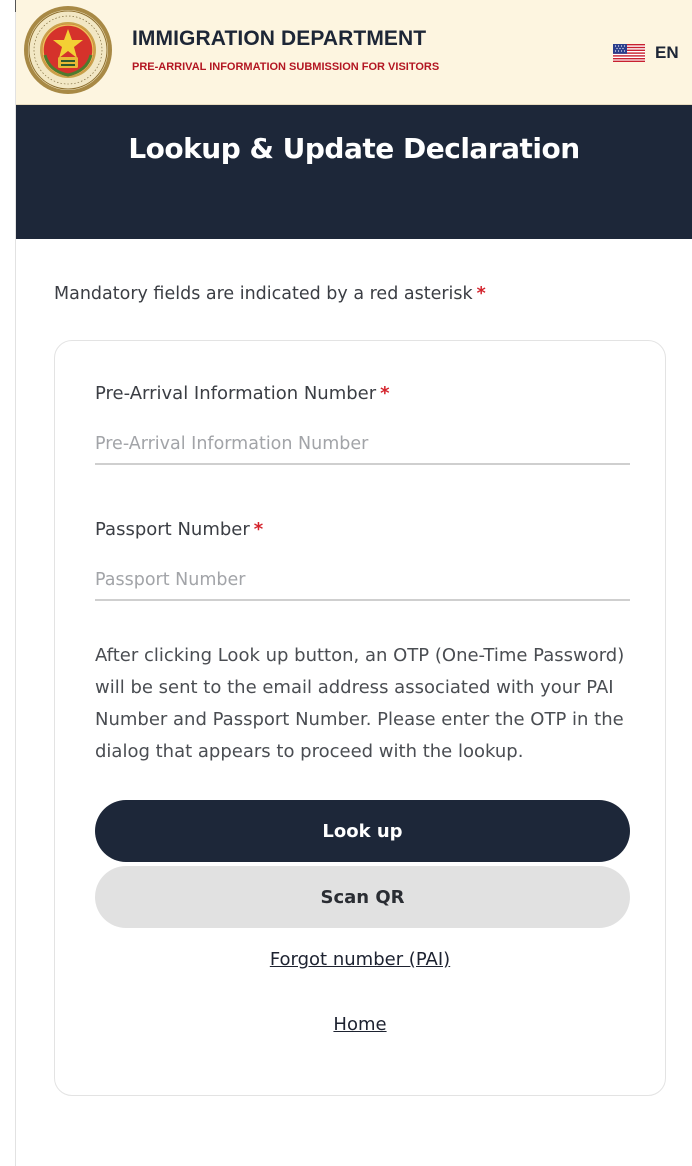 The image size is (692, 1166). What do you see at coordinates (667, 52) in the screenshot?
I see `language-code: EN` at bounding box center [667, 52].